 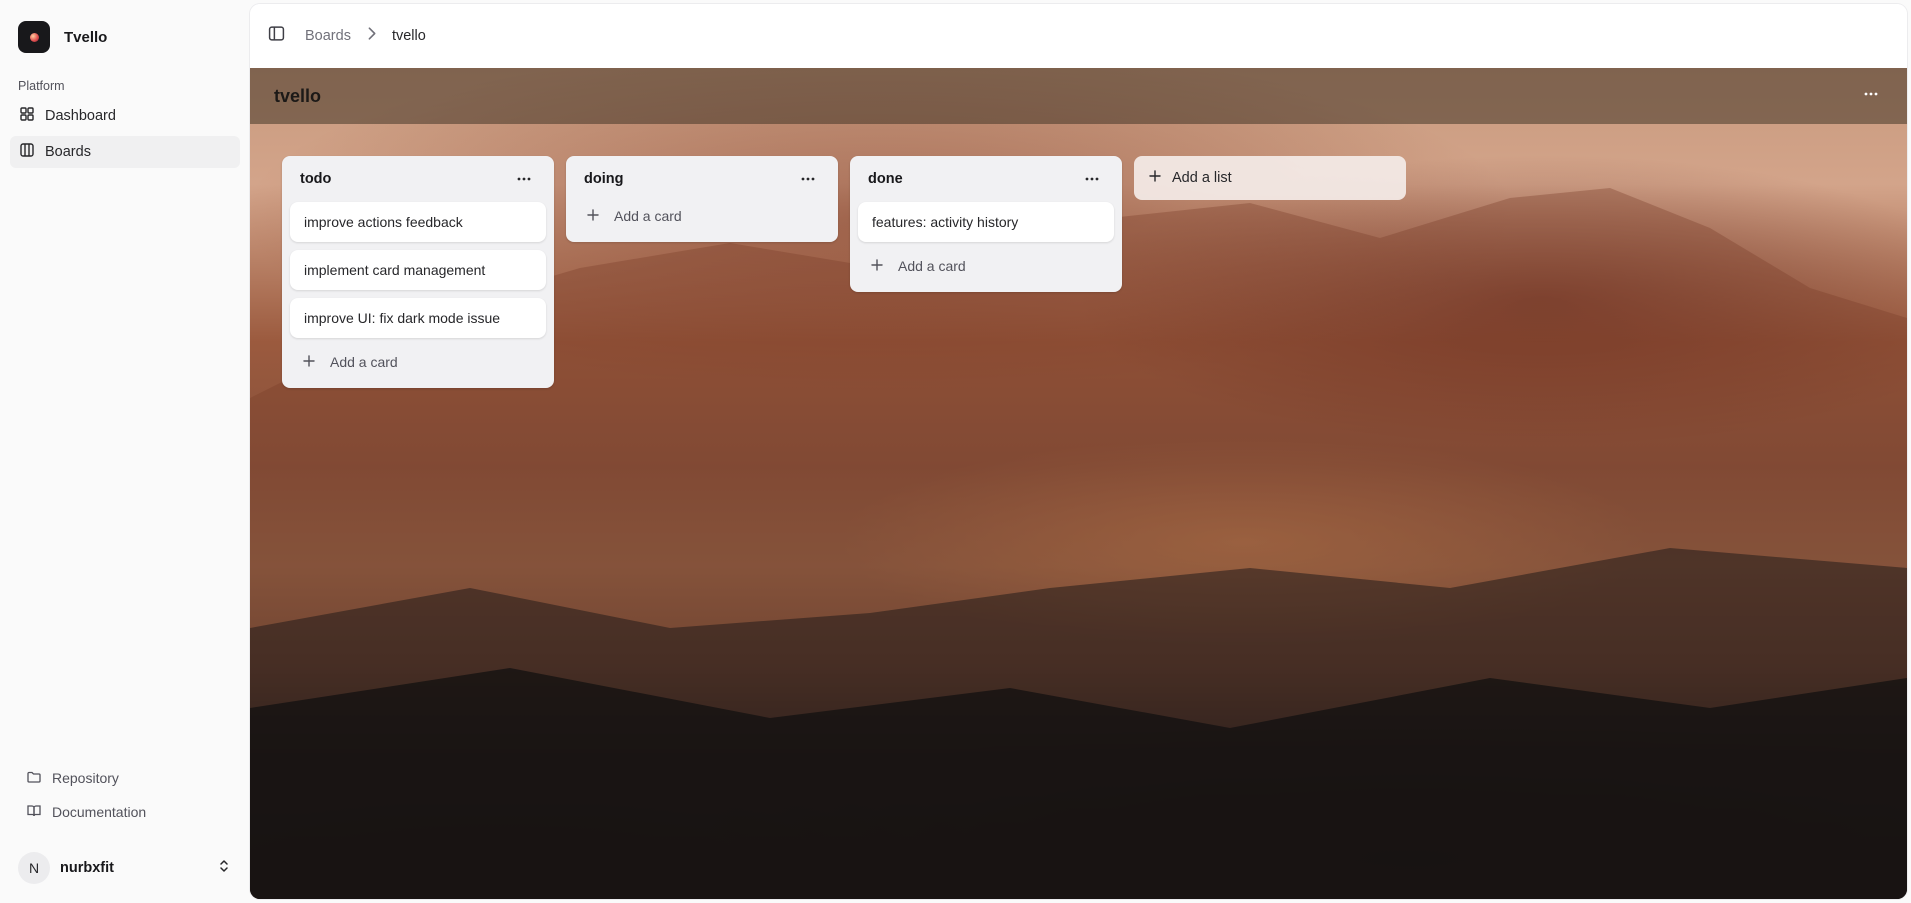 What do you see at coordinates (85, 778) in the screenshot?
I see `repository-label: Repository` at bounding box center [85, 778].